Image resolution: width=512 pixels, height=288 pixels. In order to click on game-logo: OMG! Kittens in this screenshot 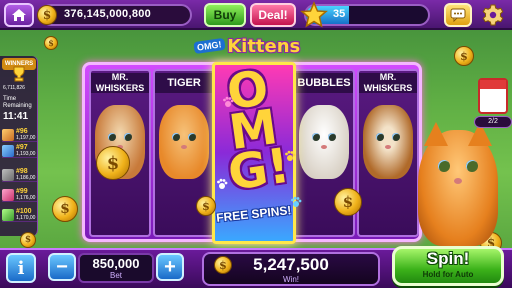, I will do `click(247, 46)`.